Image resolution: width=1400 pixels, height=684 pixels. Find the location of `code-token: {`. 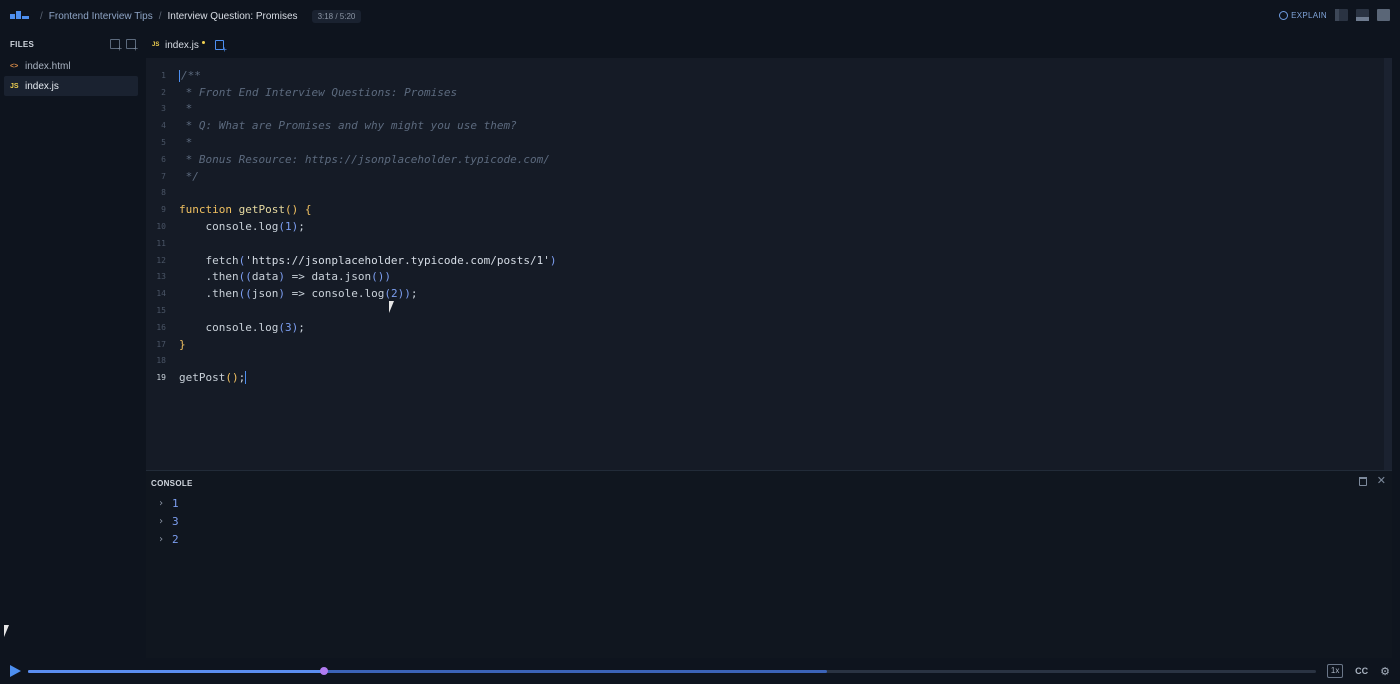

code-token: { is located at coordinates (305, 210).